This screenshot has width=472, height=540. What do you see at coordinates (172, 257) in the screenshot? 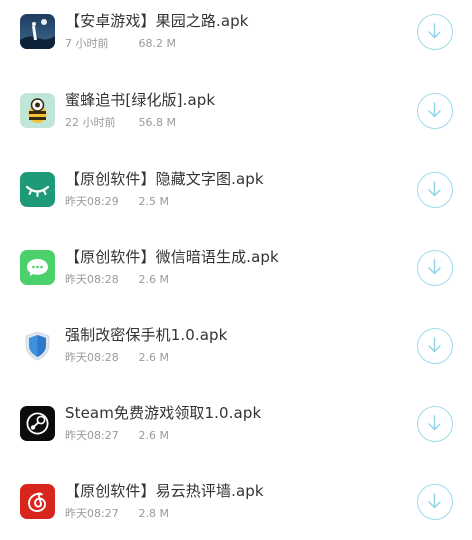
I see `file-title: 【原创软件】微信暗语生成.apk` at bounding box center [172, 257].